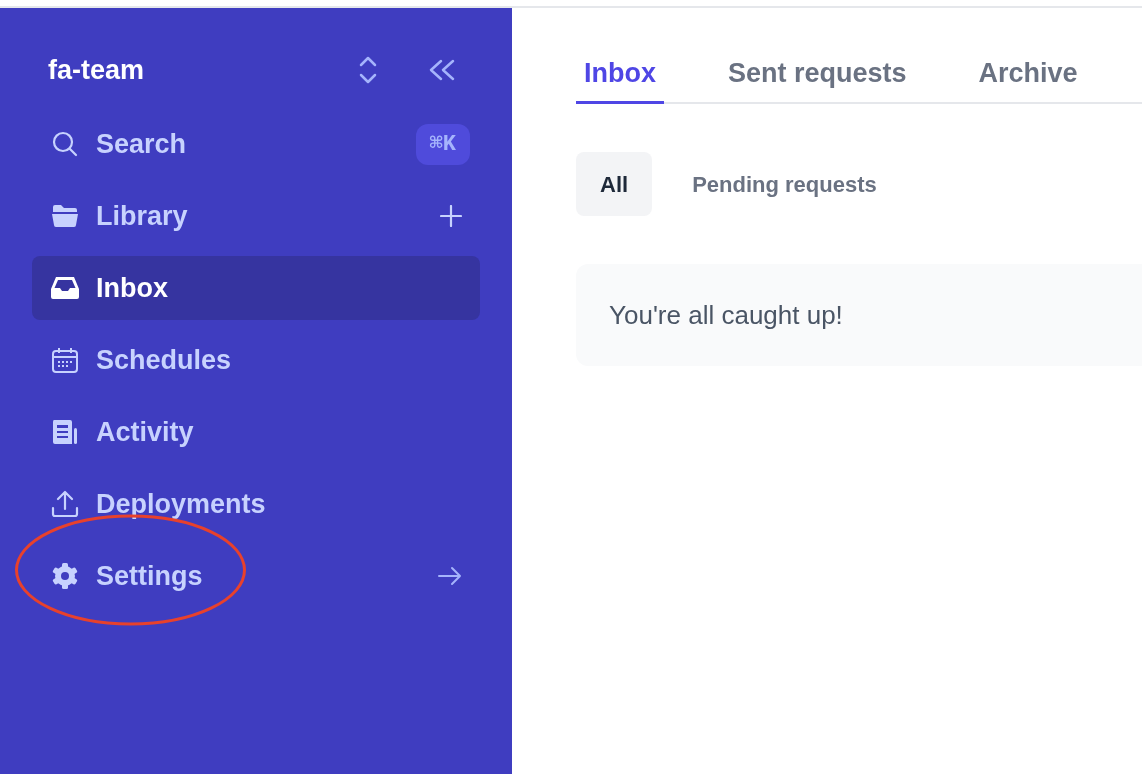 Image resolution: width=1142 pixels, height=776 pixels. I want to click on nav-label: Library, so click(142, 216).